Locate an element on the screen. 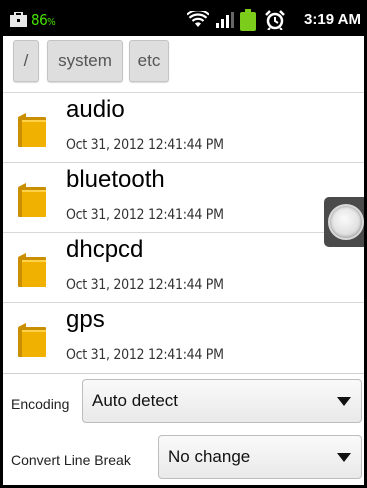  breadcrumb-etc-button: etc is located at coordinates (149, 61).